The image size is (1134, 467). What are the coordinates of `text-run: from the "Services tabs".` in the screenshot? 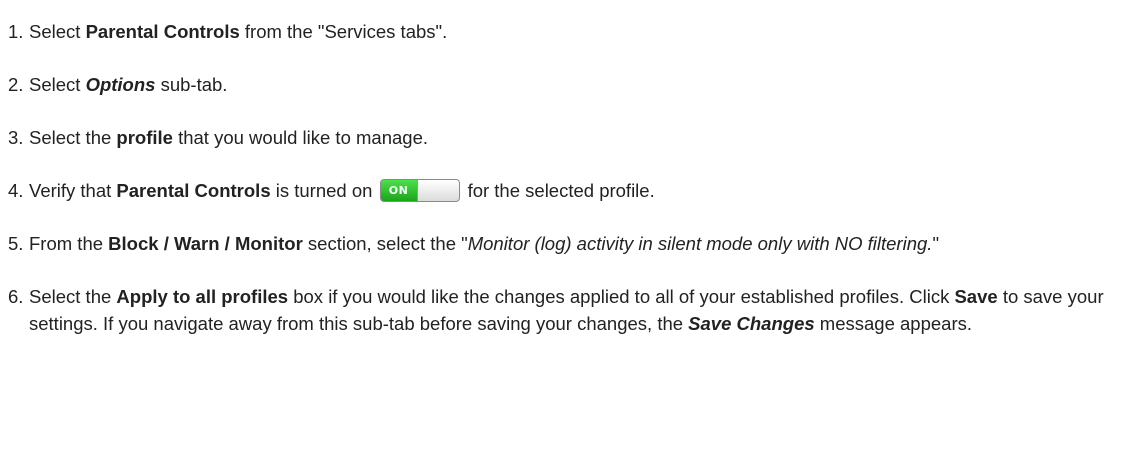 It's located at (343, 31).